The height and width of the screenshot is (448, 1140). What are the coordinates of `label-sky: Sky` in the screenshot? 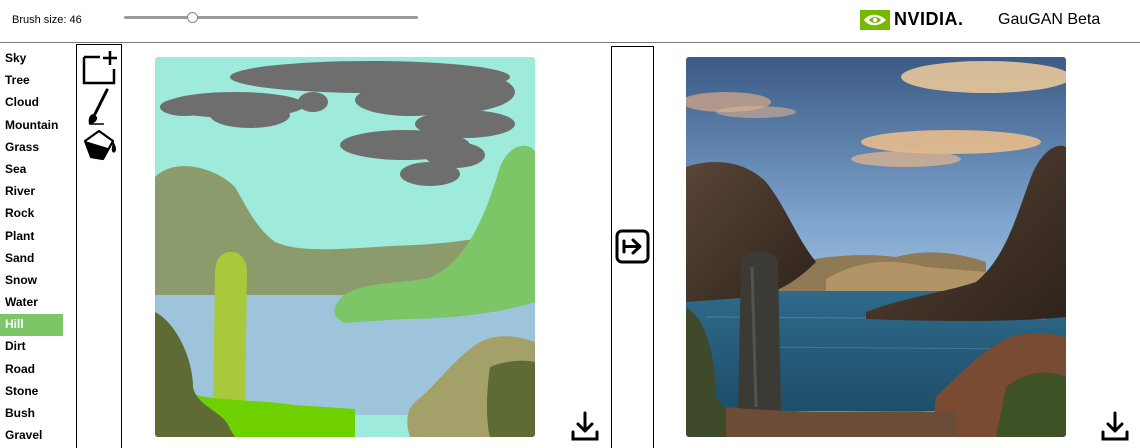 It's located at (35, 59).